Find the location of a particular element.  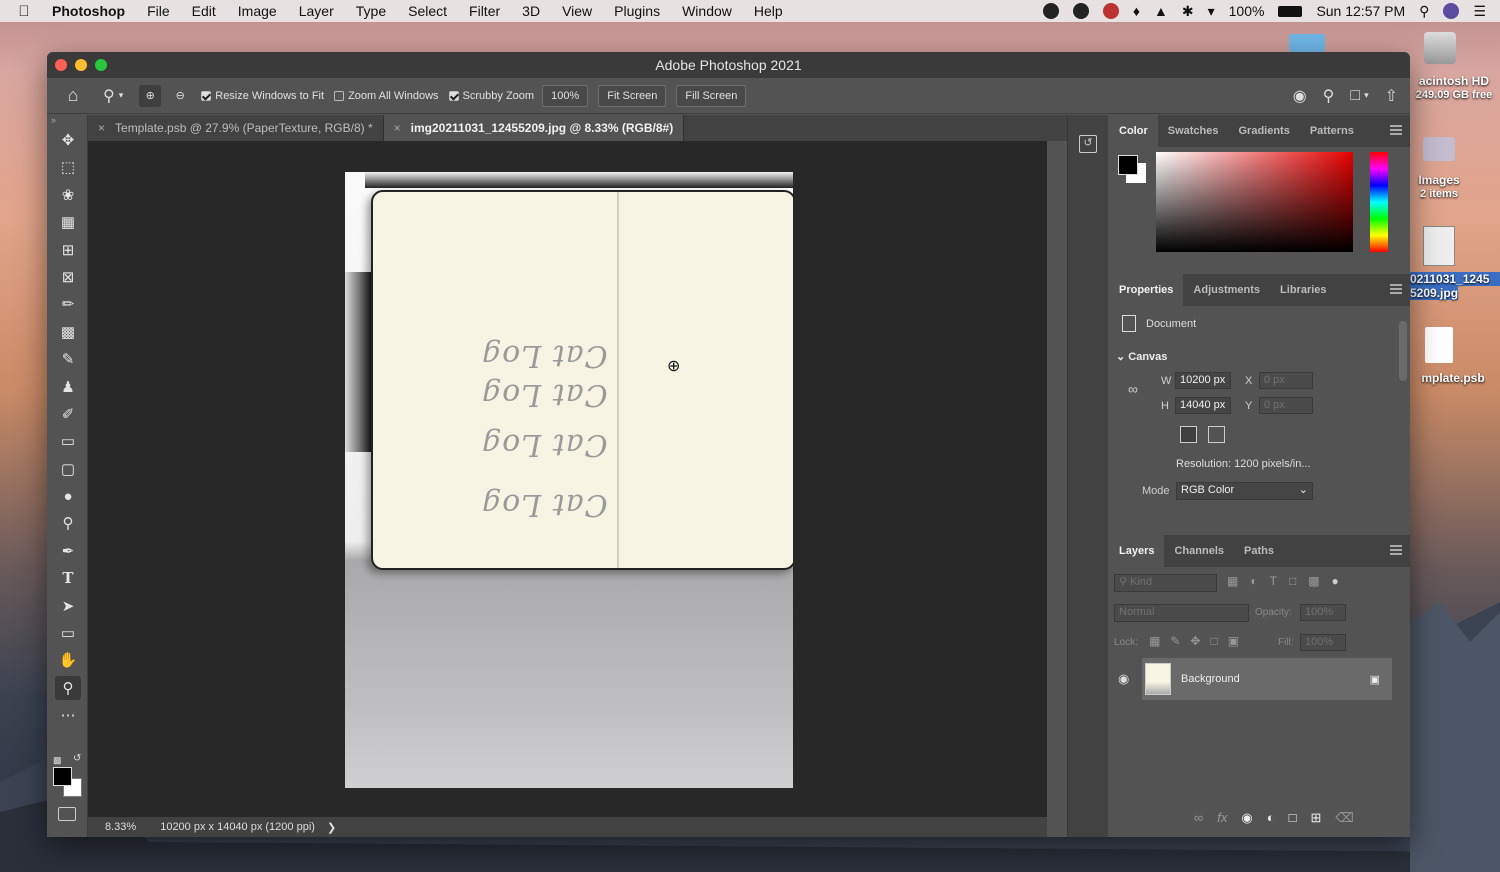

clone-stamp-tool-icon: ♟ is located at coordinates (68, 387).